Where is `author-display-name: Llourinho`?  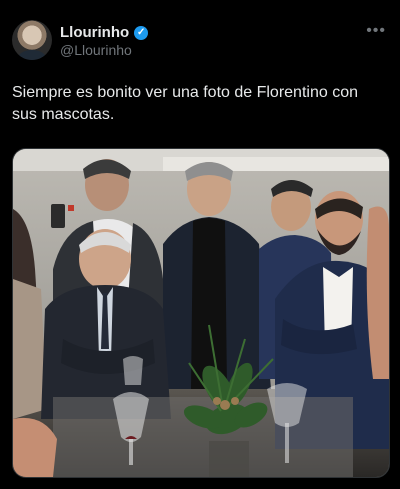 author-display-name: Llourinho is located at coordinates (94, 32).